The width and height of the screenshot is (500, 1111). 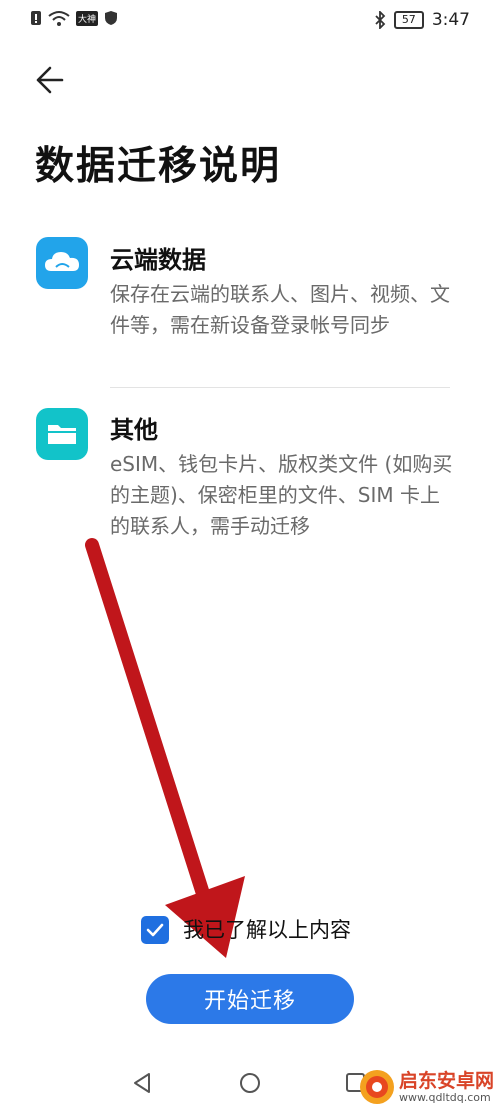 What do you see at coordinates (59, 18) in the screenshot?
I see `wifi-icon` at bounding box center [59, 18].